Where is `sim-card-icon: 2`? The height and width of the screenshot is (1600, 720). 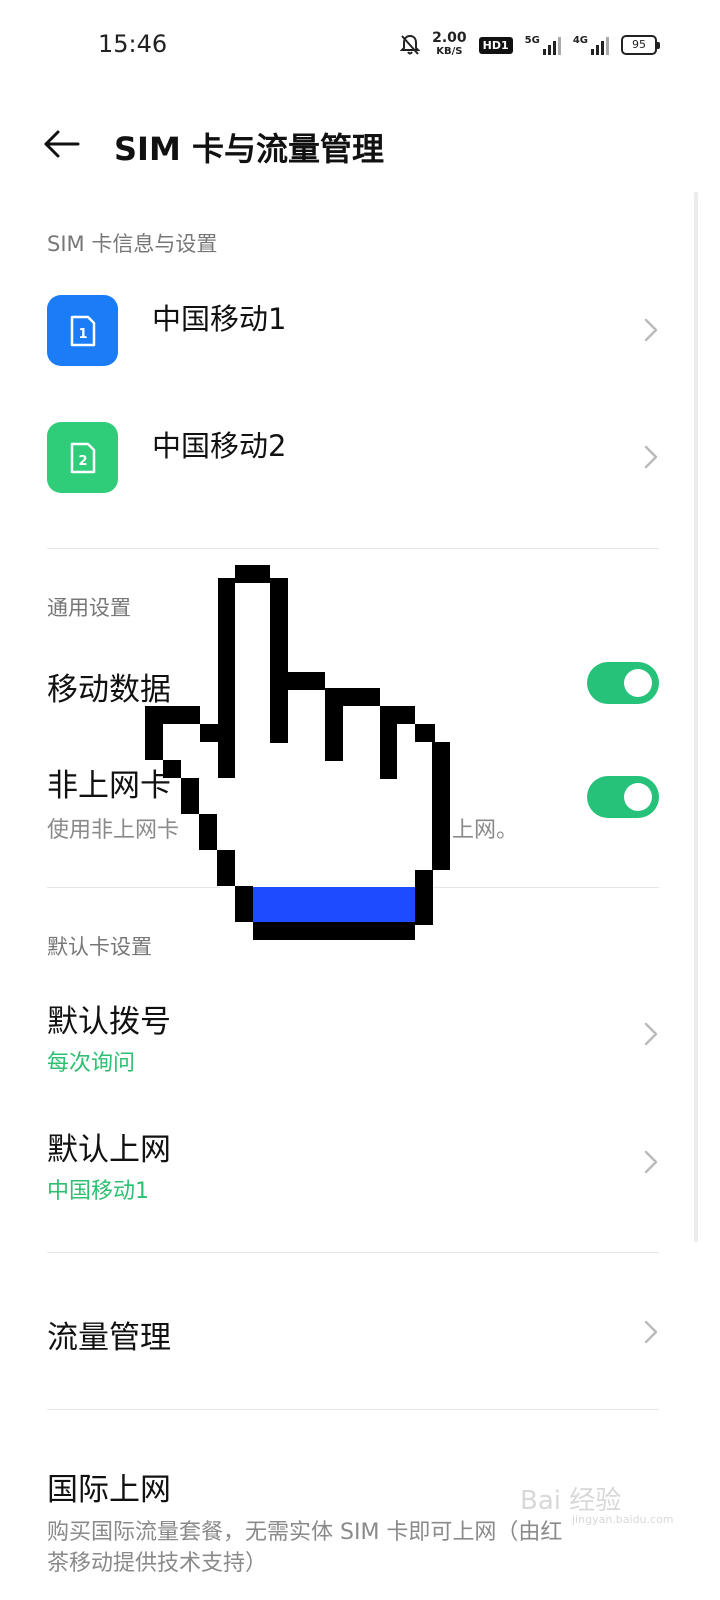 sim-card-icon: 2 is located at coordinates (82, 457).